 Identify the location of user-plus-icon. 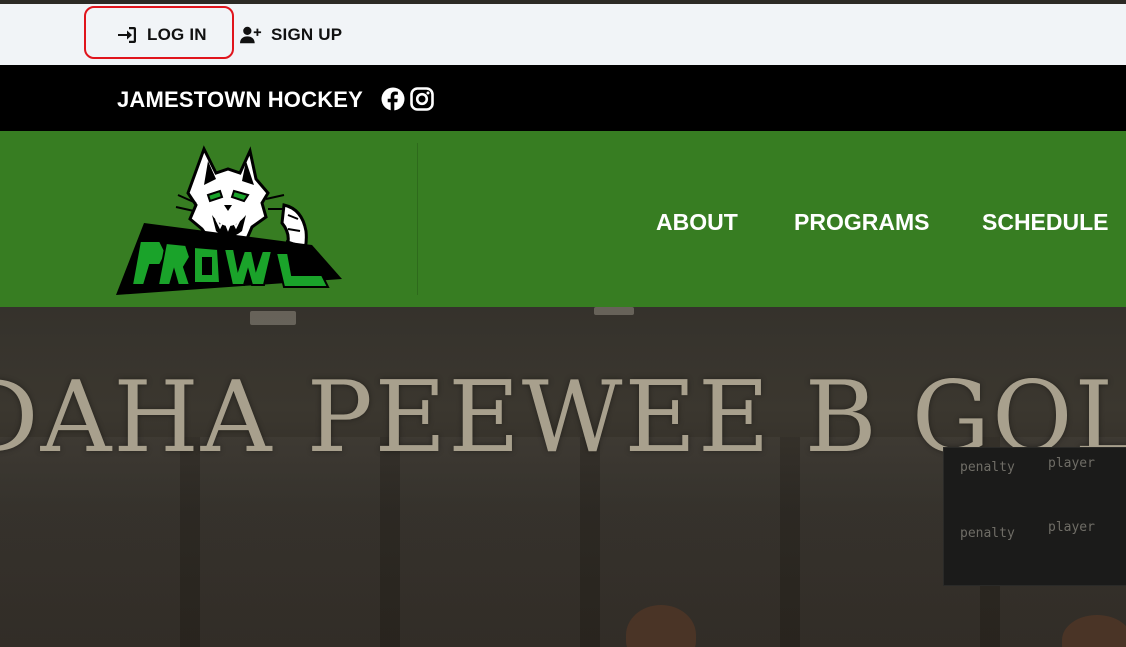
(251, 35).